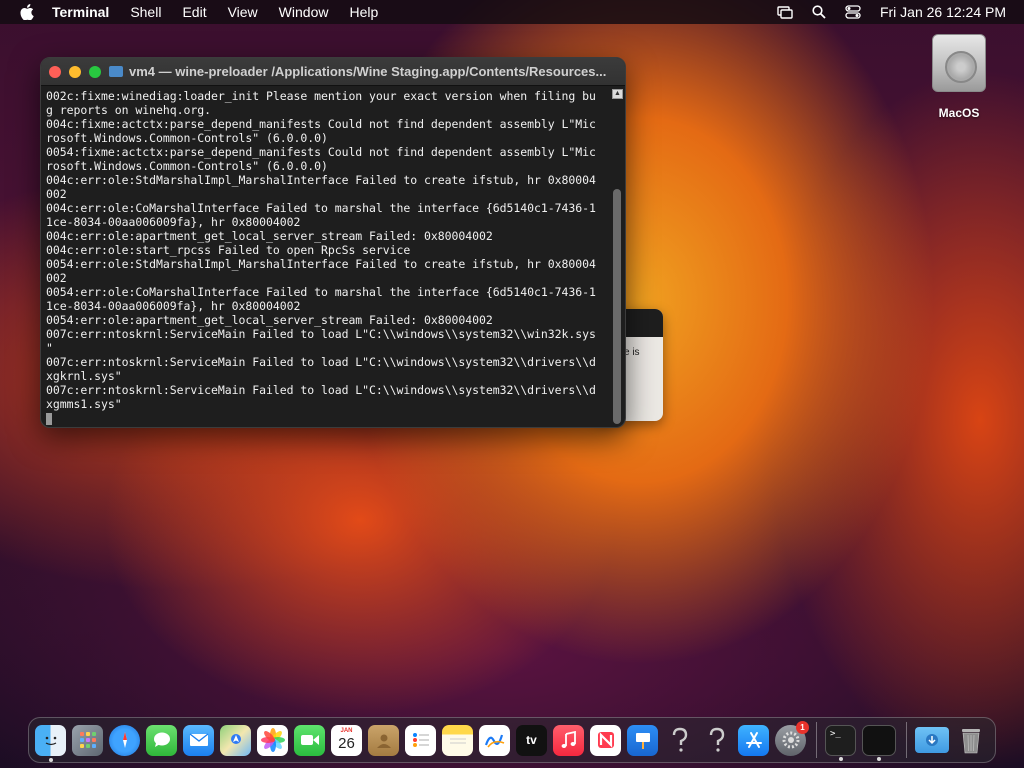 The width and height of the screenshot is (1024, 768). What do you see at coordinates (124, 740) in the screenshot?
I see `safari-icon` at bounding box center [124, 740].